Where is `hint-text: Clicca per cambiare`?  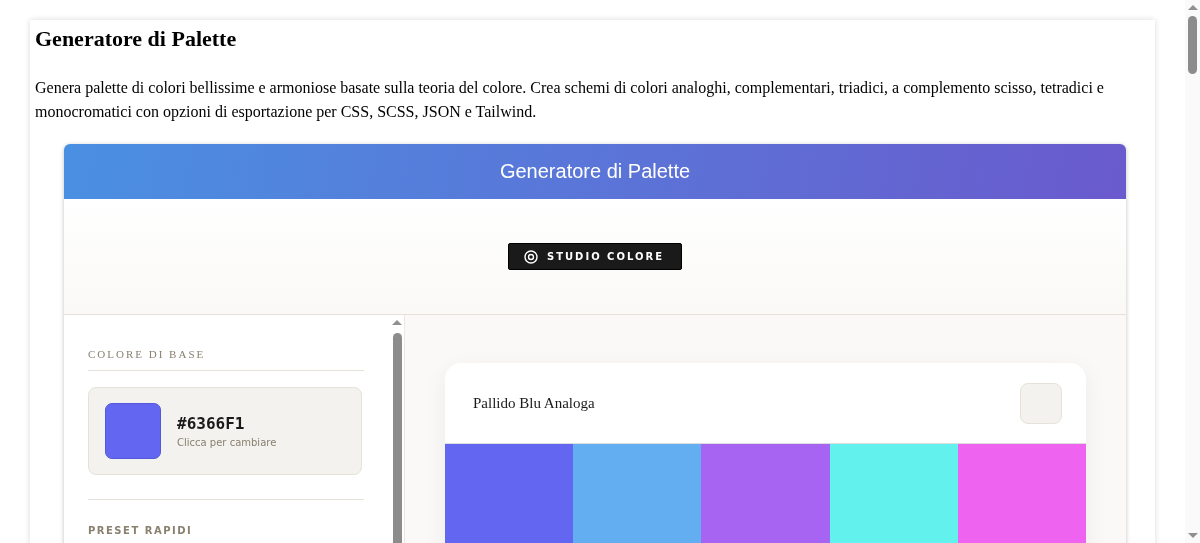 hint-text: Clicca per cambiare is located at coordinates (227, 442).